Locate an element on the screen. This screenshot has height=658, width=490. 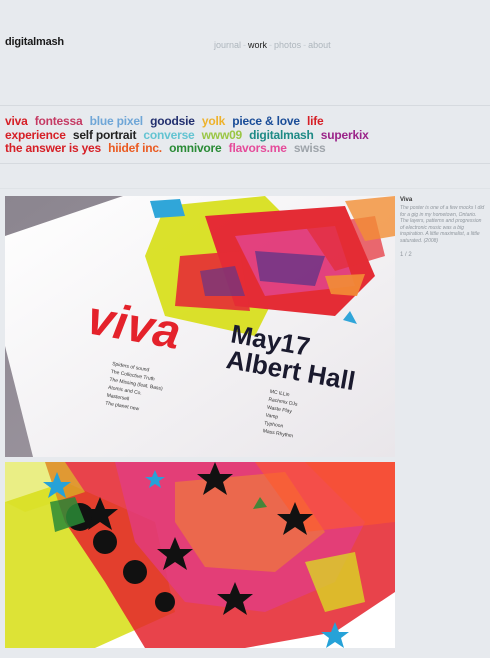
tag-fontessa: fontessa is located at coordinates (59, 121).